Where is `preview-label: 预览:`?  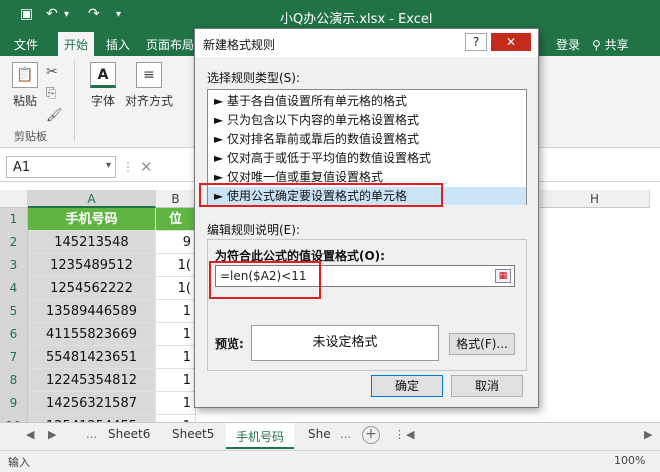
preview-label: 预览: is located at coordinates (229, 344).